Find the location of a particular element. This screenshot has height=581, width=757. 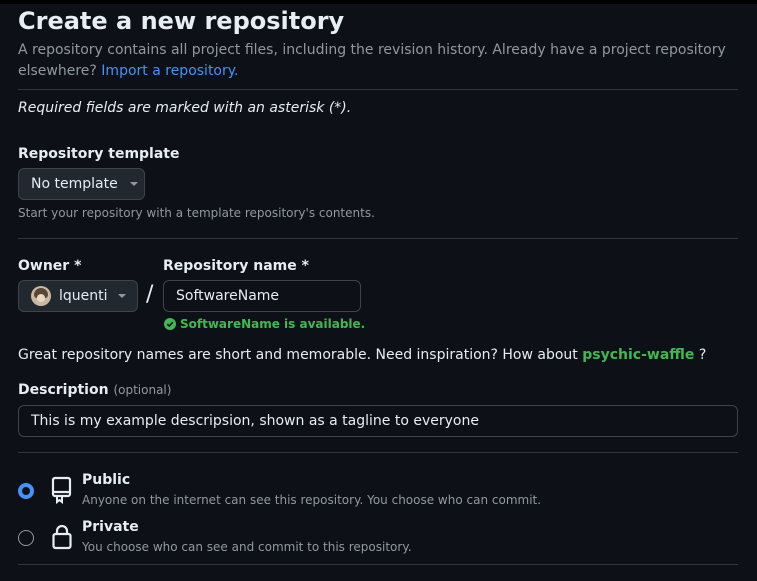

private-title: Private is located at coordinates (110, 527).